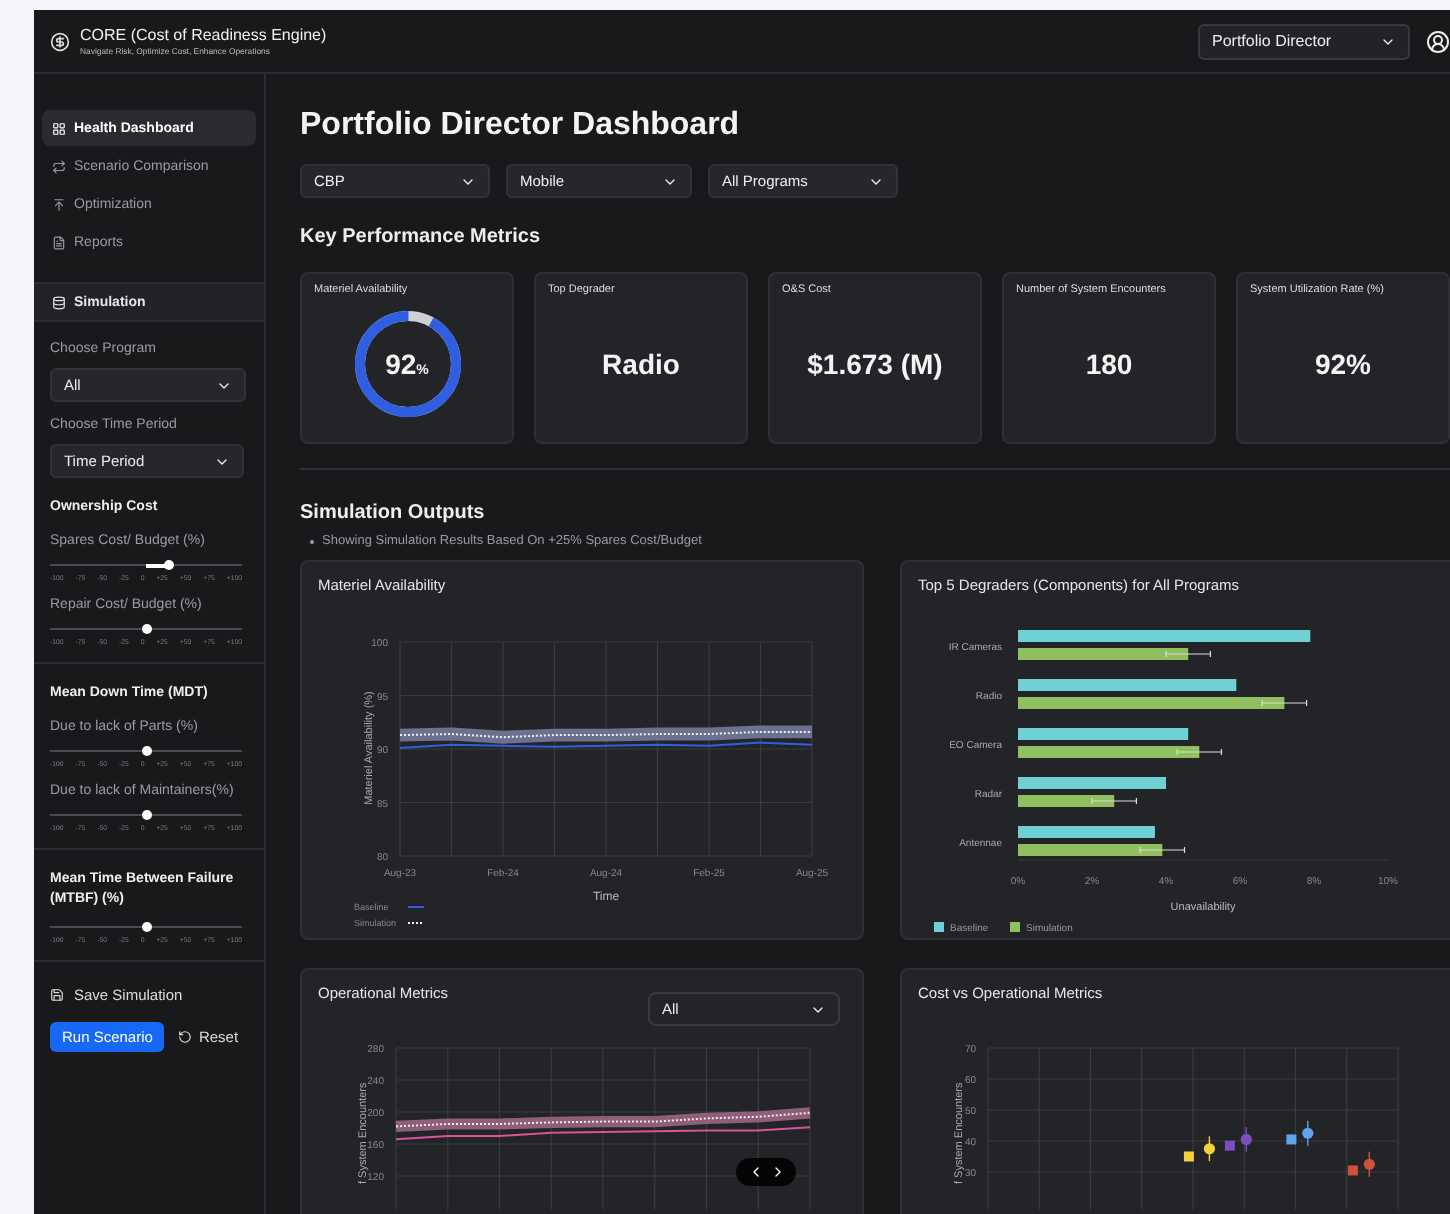 The height and width of the screenshot is (1214, 1450). Describe the element at coordinates (1304, 41) in the screenshot. I see `role-select: Portfolio Director` at that location.